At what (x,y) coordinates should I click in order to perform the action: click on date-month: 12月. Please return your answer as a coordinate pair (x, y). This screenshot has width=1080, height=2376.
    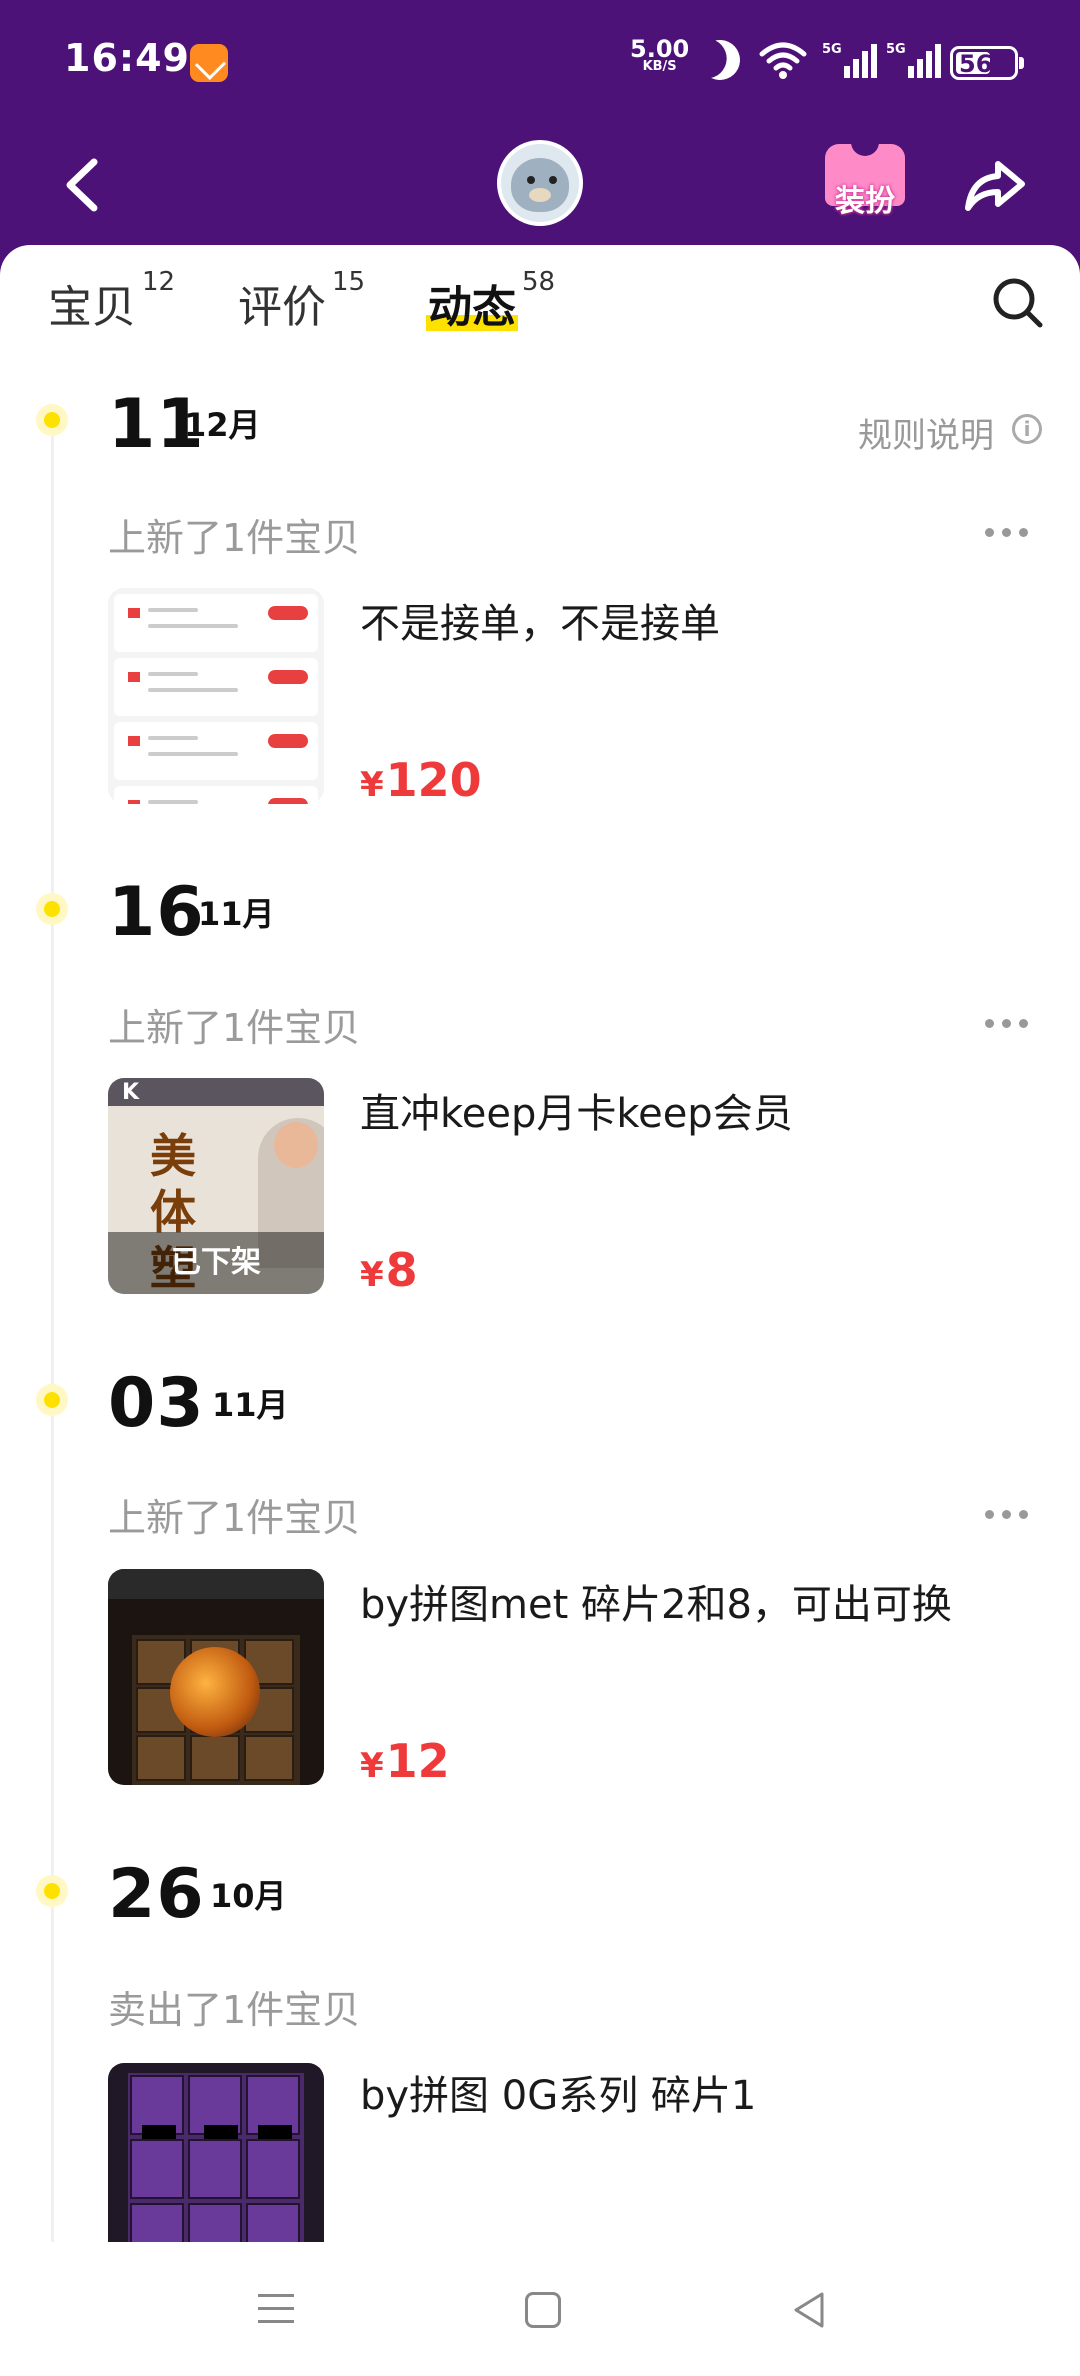
    Looking at the image, I should click on (222, 425).